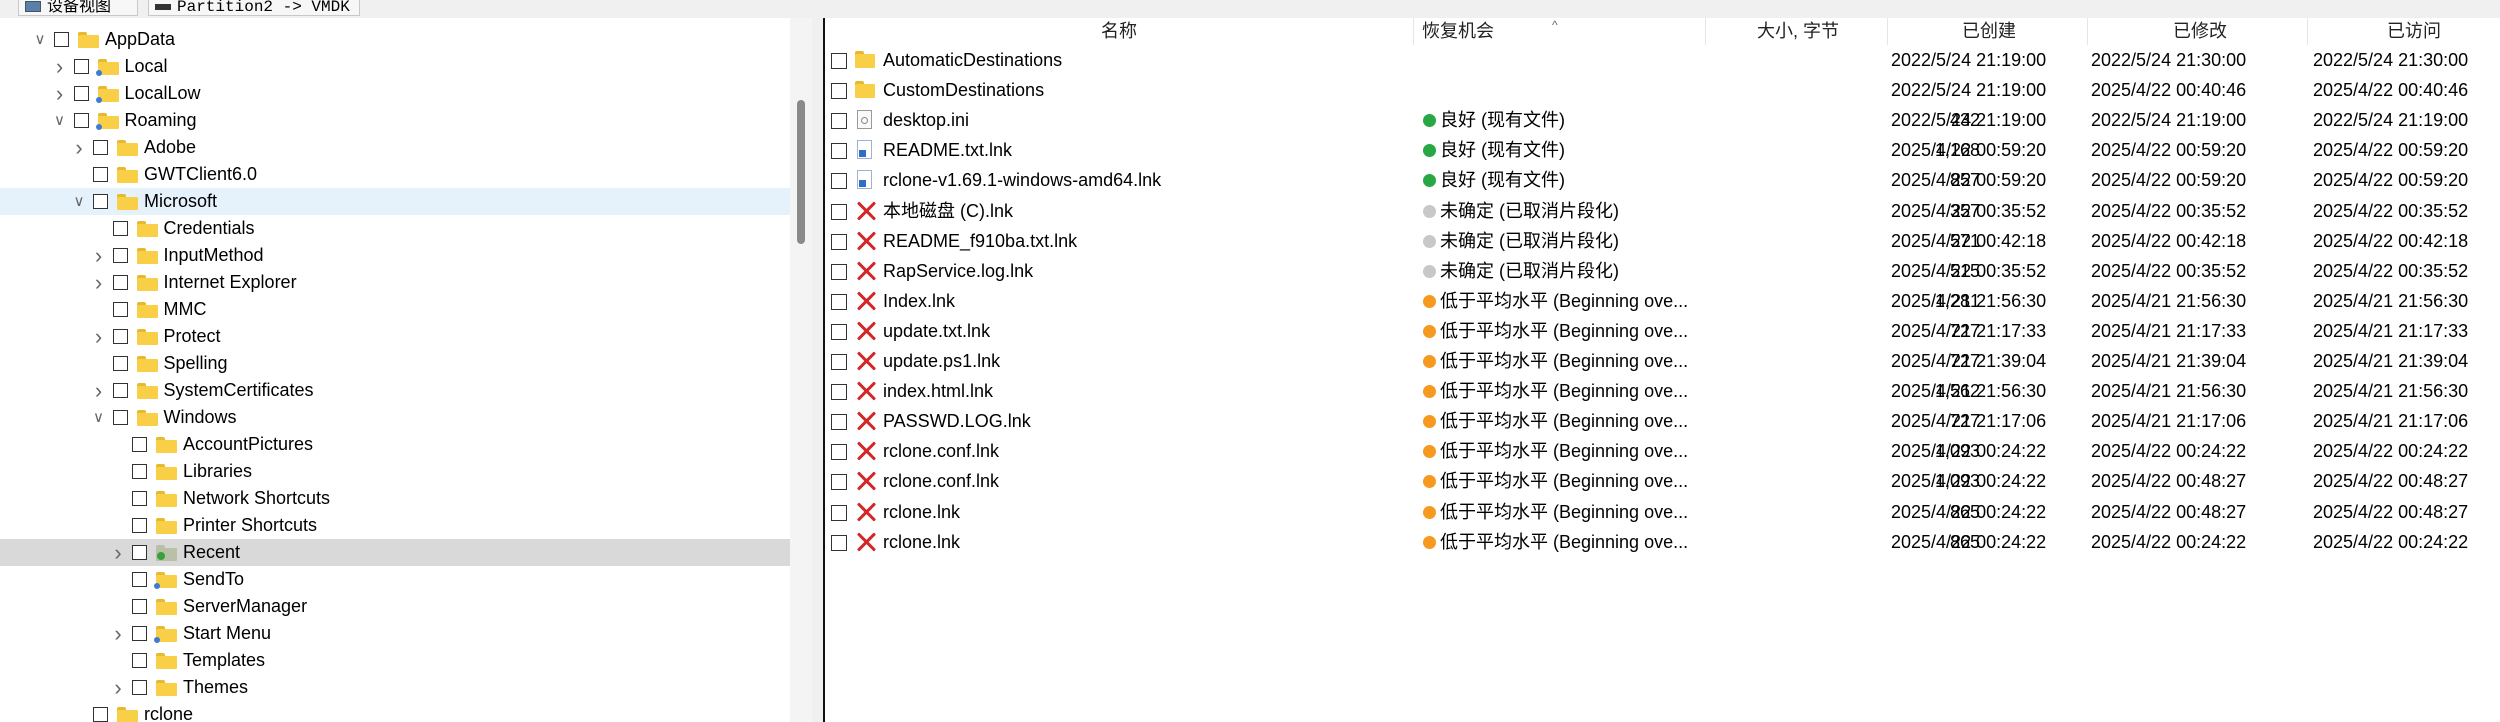 The image size is (2500, 722). Describe the element at coordinates (78, 8) in the screenshot. I see `tab-device-view: 设备视图` at that location.